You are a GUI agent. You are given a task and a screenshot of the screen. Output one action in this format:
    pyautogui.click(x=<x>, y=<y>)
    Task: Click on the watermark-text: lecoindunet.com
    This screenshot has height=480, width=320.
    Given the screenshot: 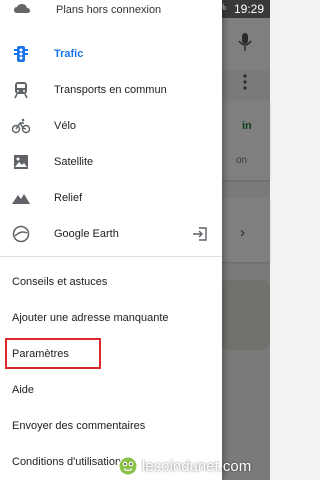 What is the action you would take?
    pyautogui.click(x=197, y=466)
    